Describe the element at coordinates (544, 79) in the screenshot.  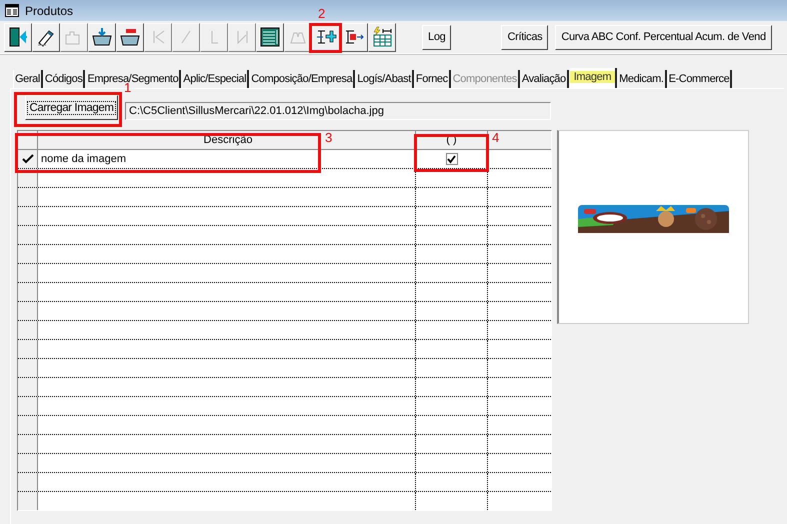
I see `tab: Avaliação` at that location.